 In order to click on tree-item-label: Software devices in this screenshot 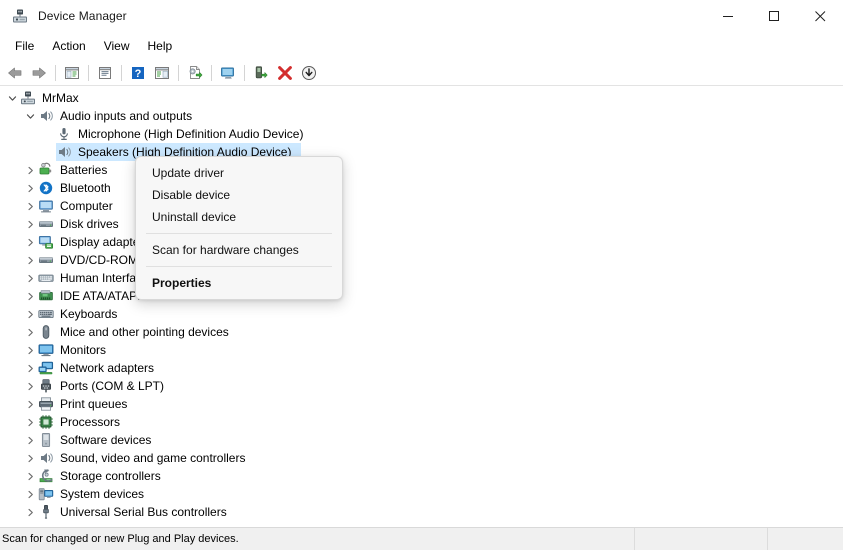, I will do `click(106, 440)`.